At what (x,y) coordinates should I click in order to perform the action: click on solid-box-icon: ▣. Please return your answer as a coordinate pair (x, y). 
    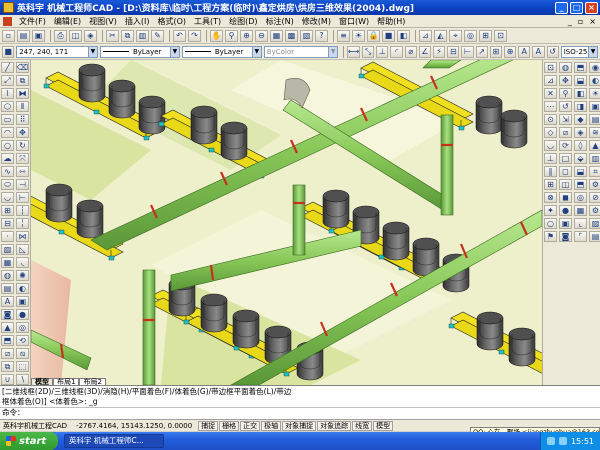
    Looking at the image, I should click on (22, 301).